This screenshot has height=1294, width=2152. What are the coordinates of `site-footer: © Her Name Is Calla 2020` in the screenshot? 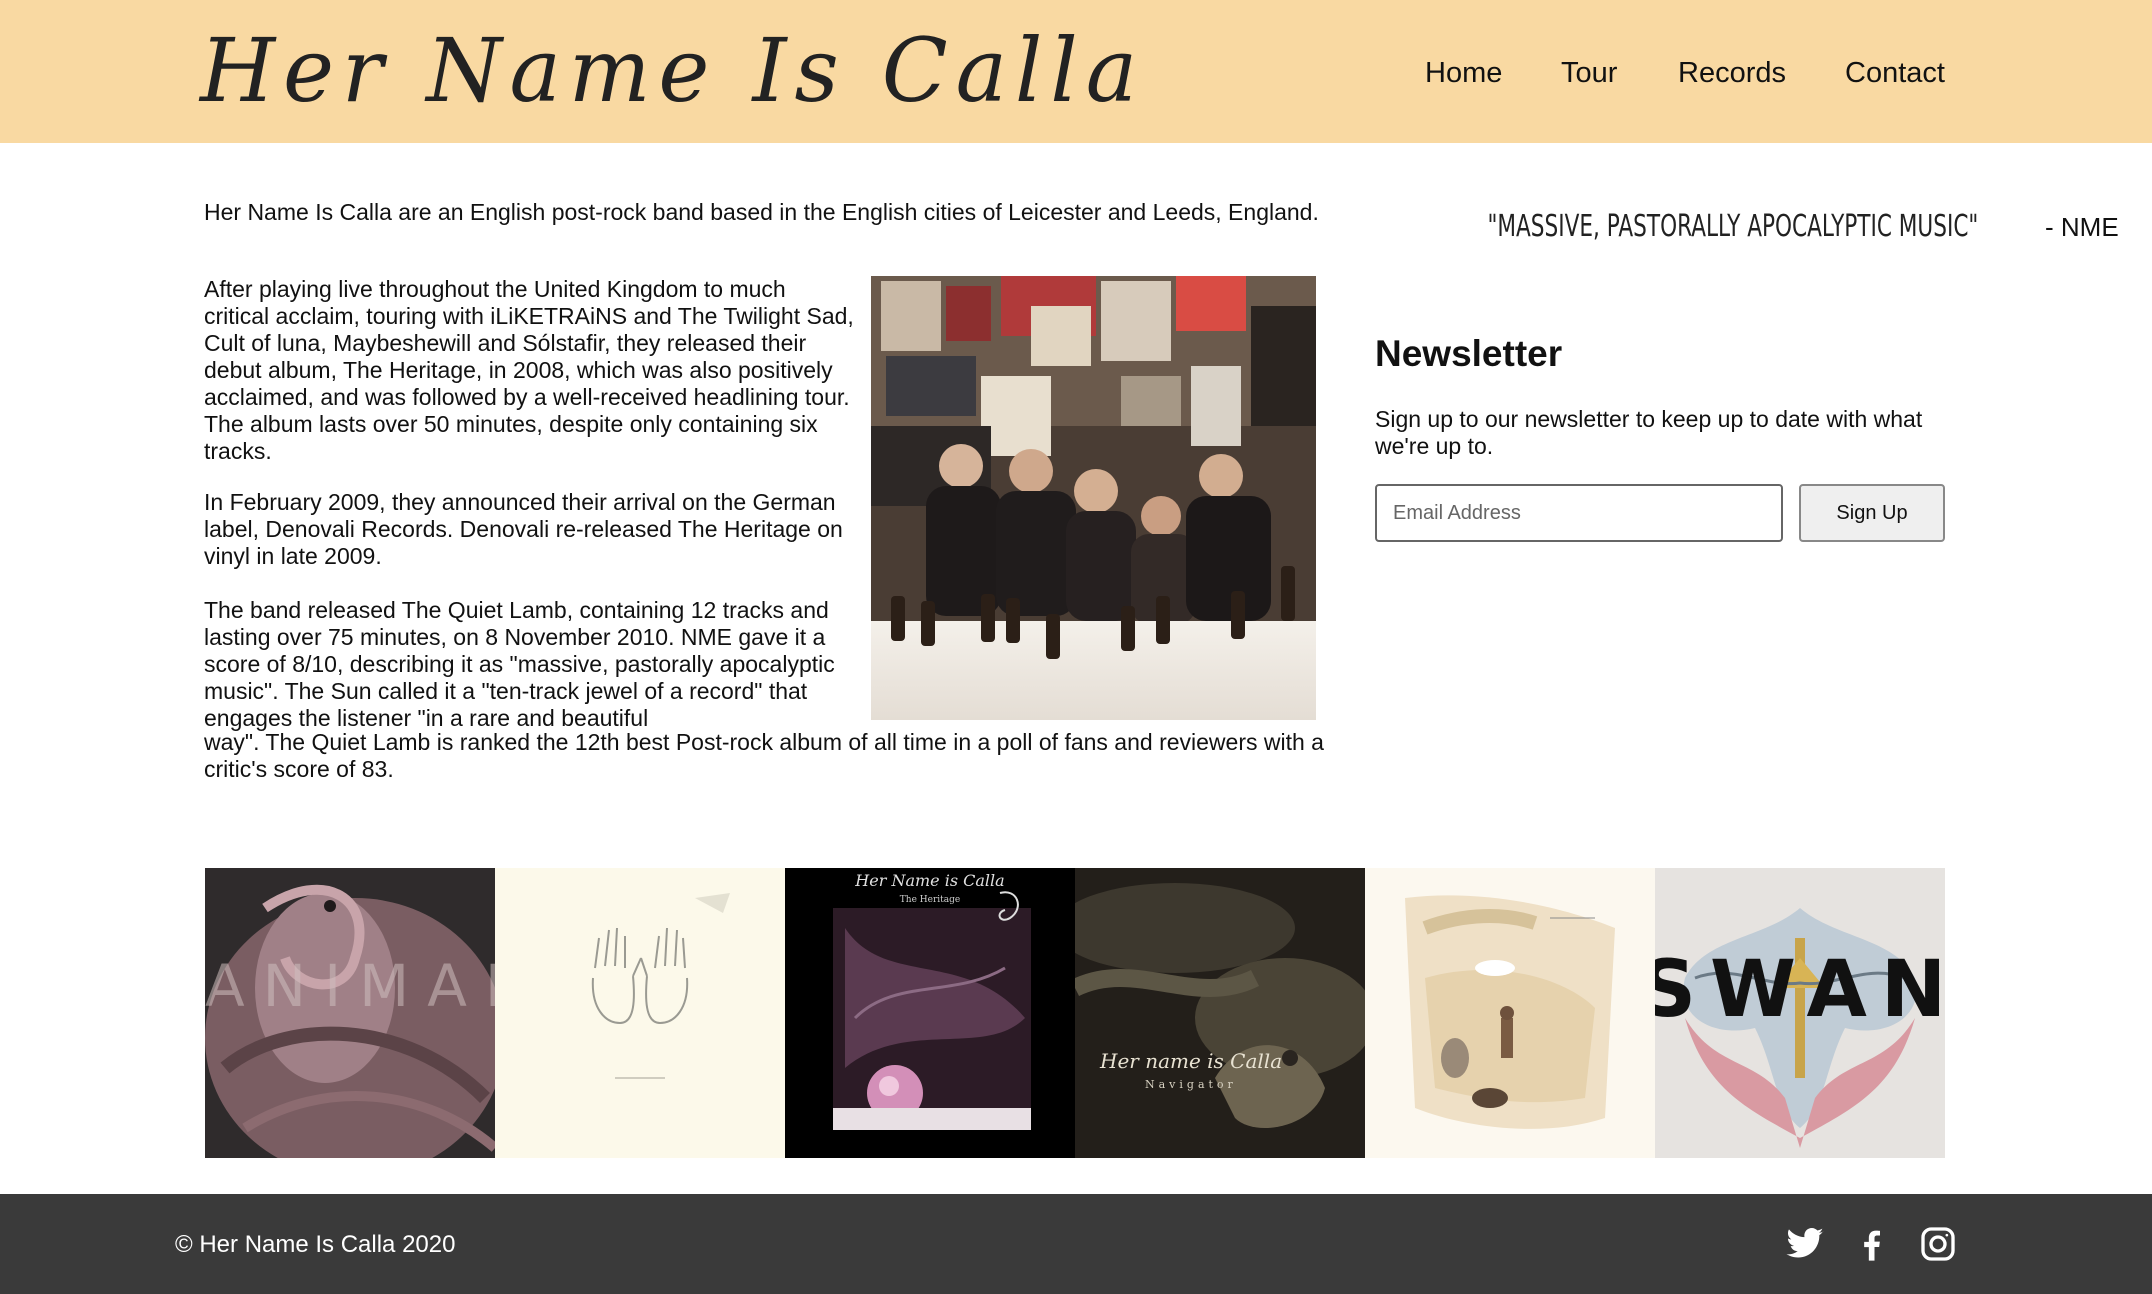 It's located at (1076, 1244).